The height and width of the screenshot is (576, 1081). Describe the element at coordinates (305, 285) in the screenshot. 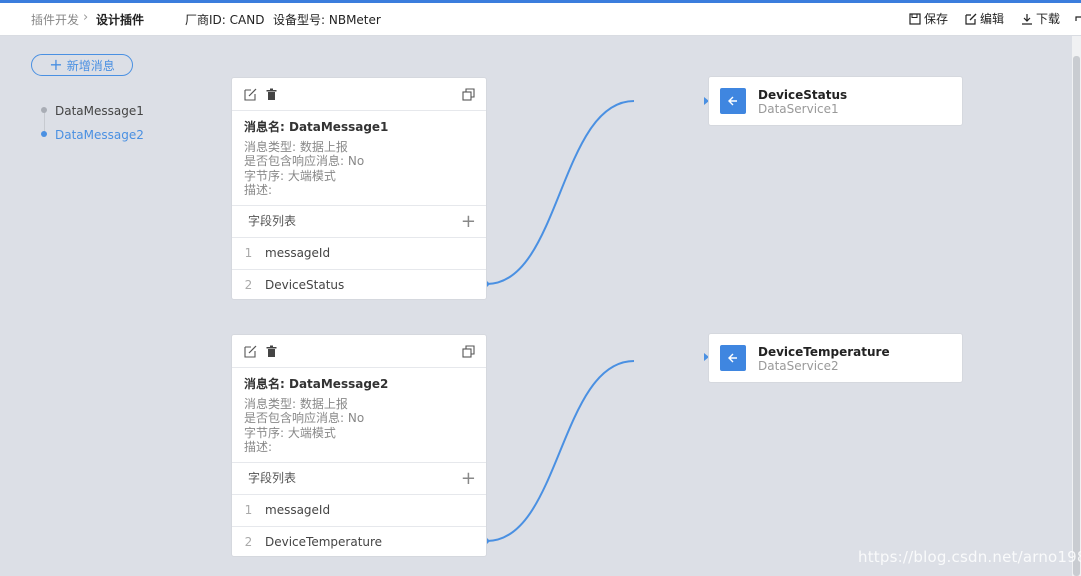

I see `field-name: DeviceStatus` at that location.